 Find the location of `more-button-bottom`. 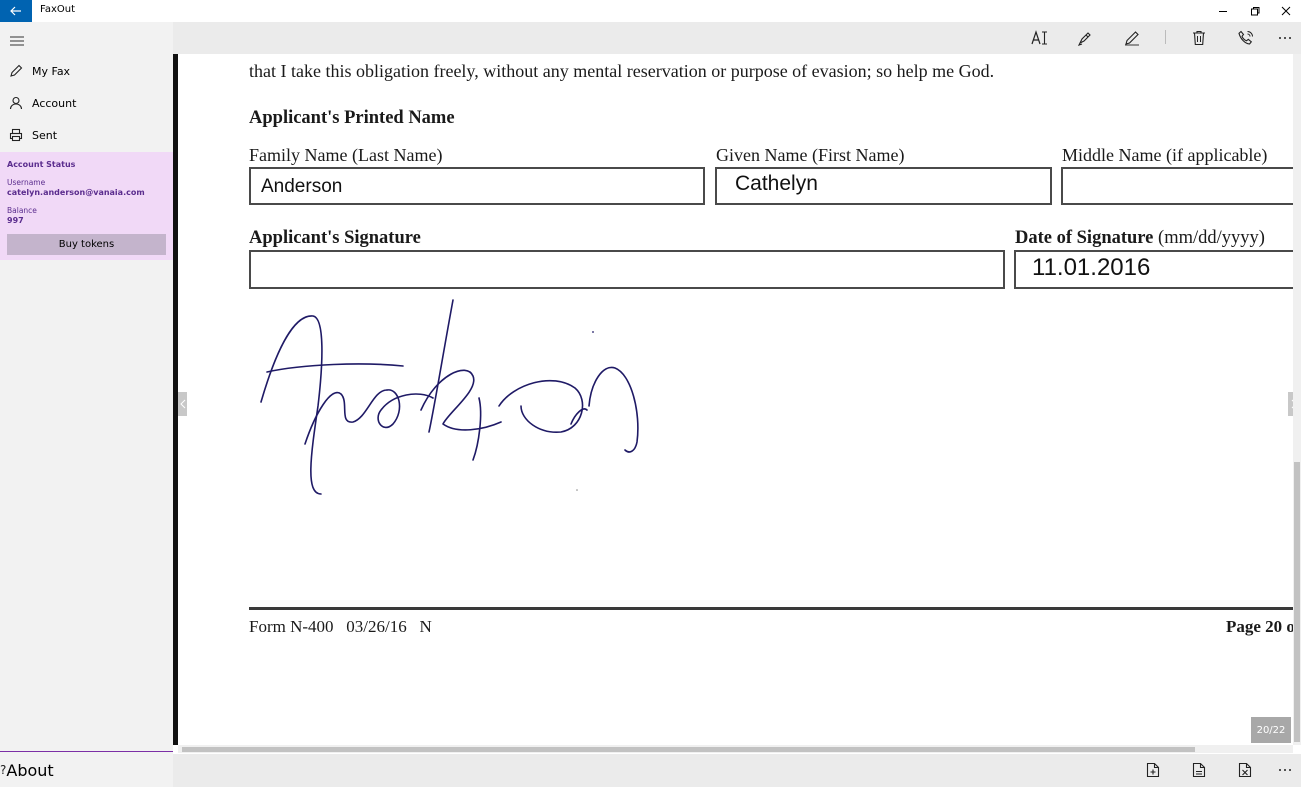

more-button-bottom is located at coordinates (1285, 770).